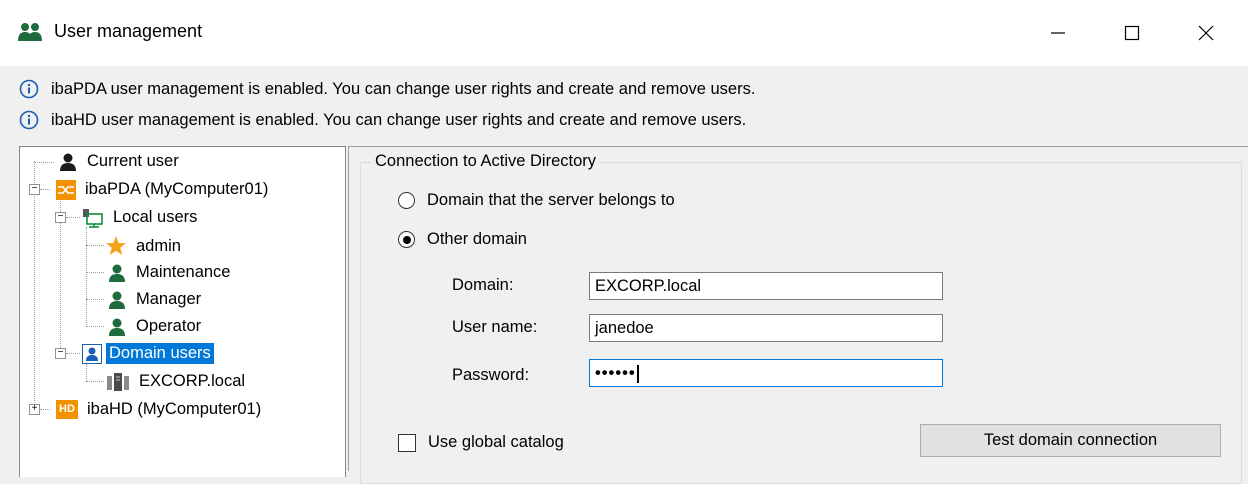  I want to click on radio-other-domain: Other domain, so click(462, 239).